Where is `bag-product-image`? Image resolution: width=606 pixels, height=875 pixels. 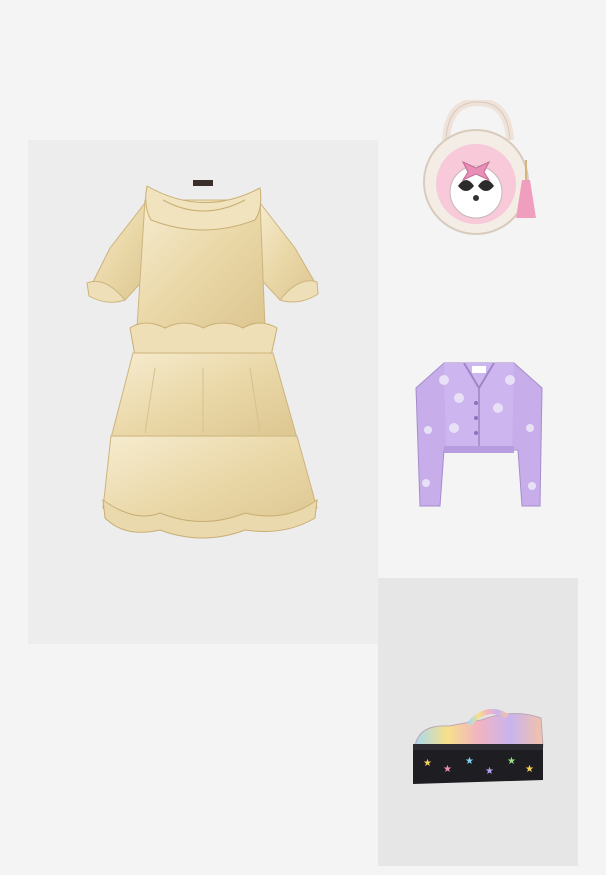 bag-product-image is located at coordinates (478, 167).